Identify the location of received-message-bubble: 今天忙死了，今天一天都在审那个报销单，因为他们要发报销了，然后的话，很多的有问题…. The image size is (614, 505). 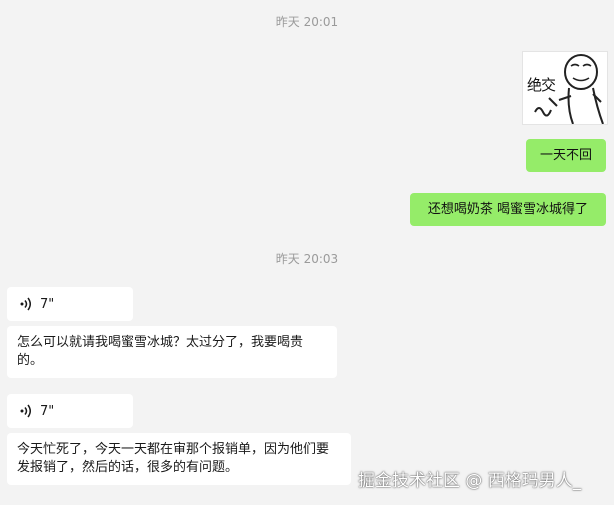
(179, 459).